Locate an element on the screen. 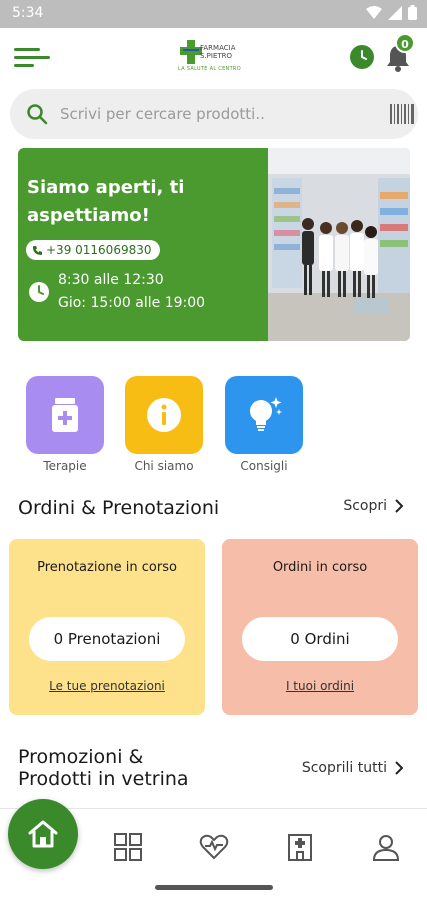  grid-icon is located at coordinates (128, 847).